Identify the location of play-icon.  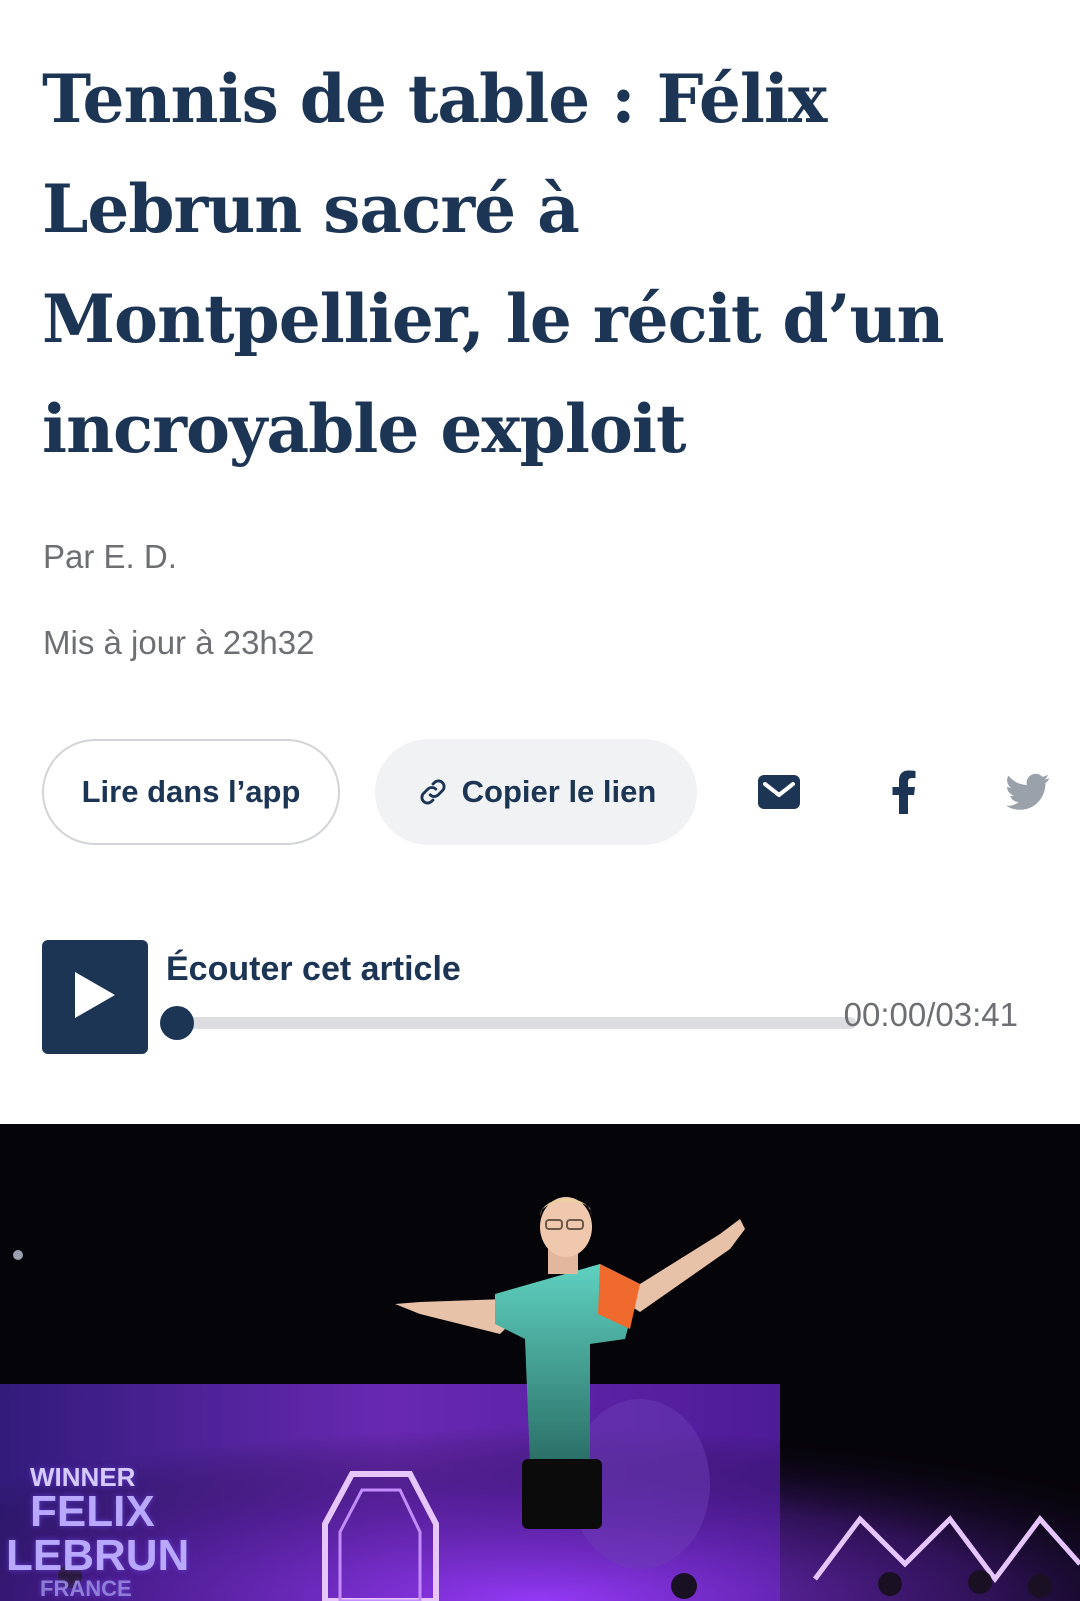
(95, 997).